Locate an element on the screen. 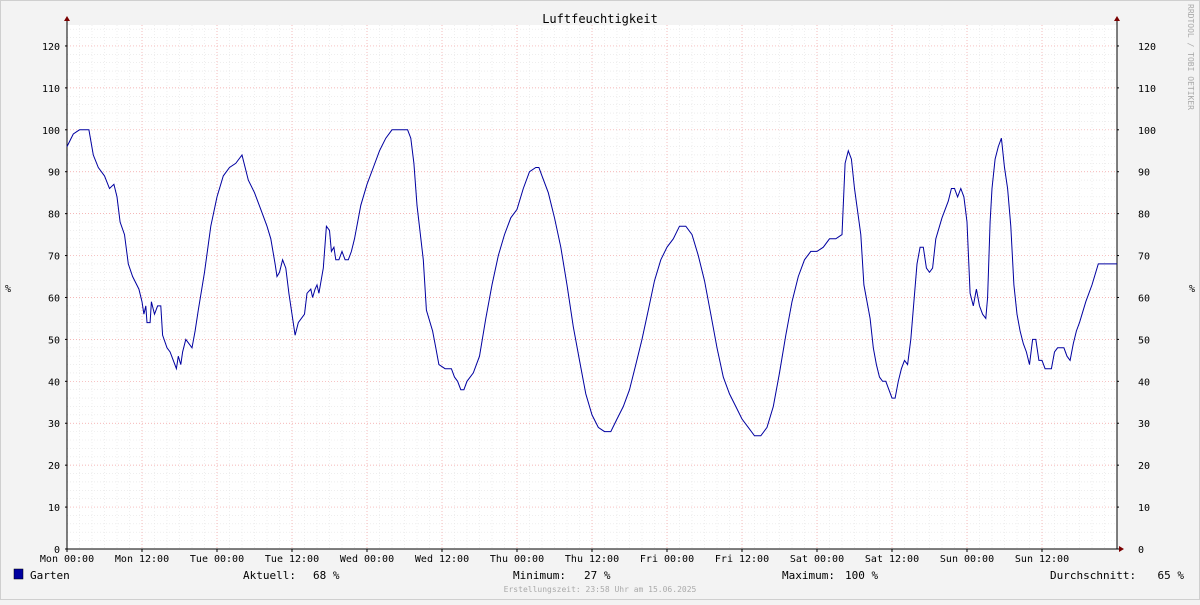 This screenshot has height=605, width=1200. rrdtool-watermark: RRDTOOL / TOBI OETIKER is located at coordinates (1190, 57).